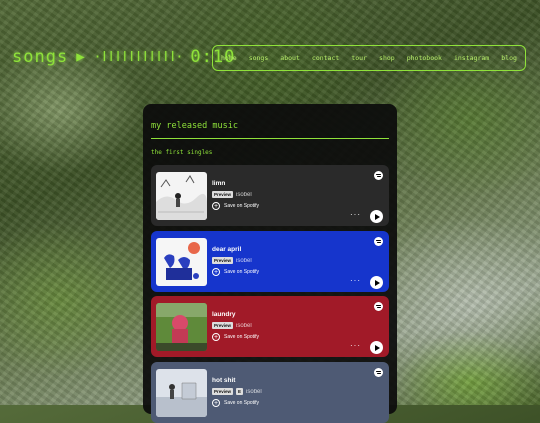 The width and height of the screenshot is (540, 423). What do you see at coordinates (471, 58) in the screenshot?
I see `nav-instagram: instagram` at bounding box center [471, 58].